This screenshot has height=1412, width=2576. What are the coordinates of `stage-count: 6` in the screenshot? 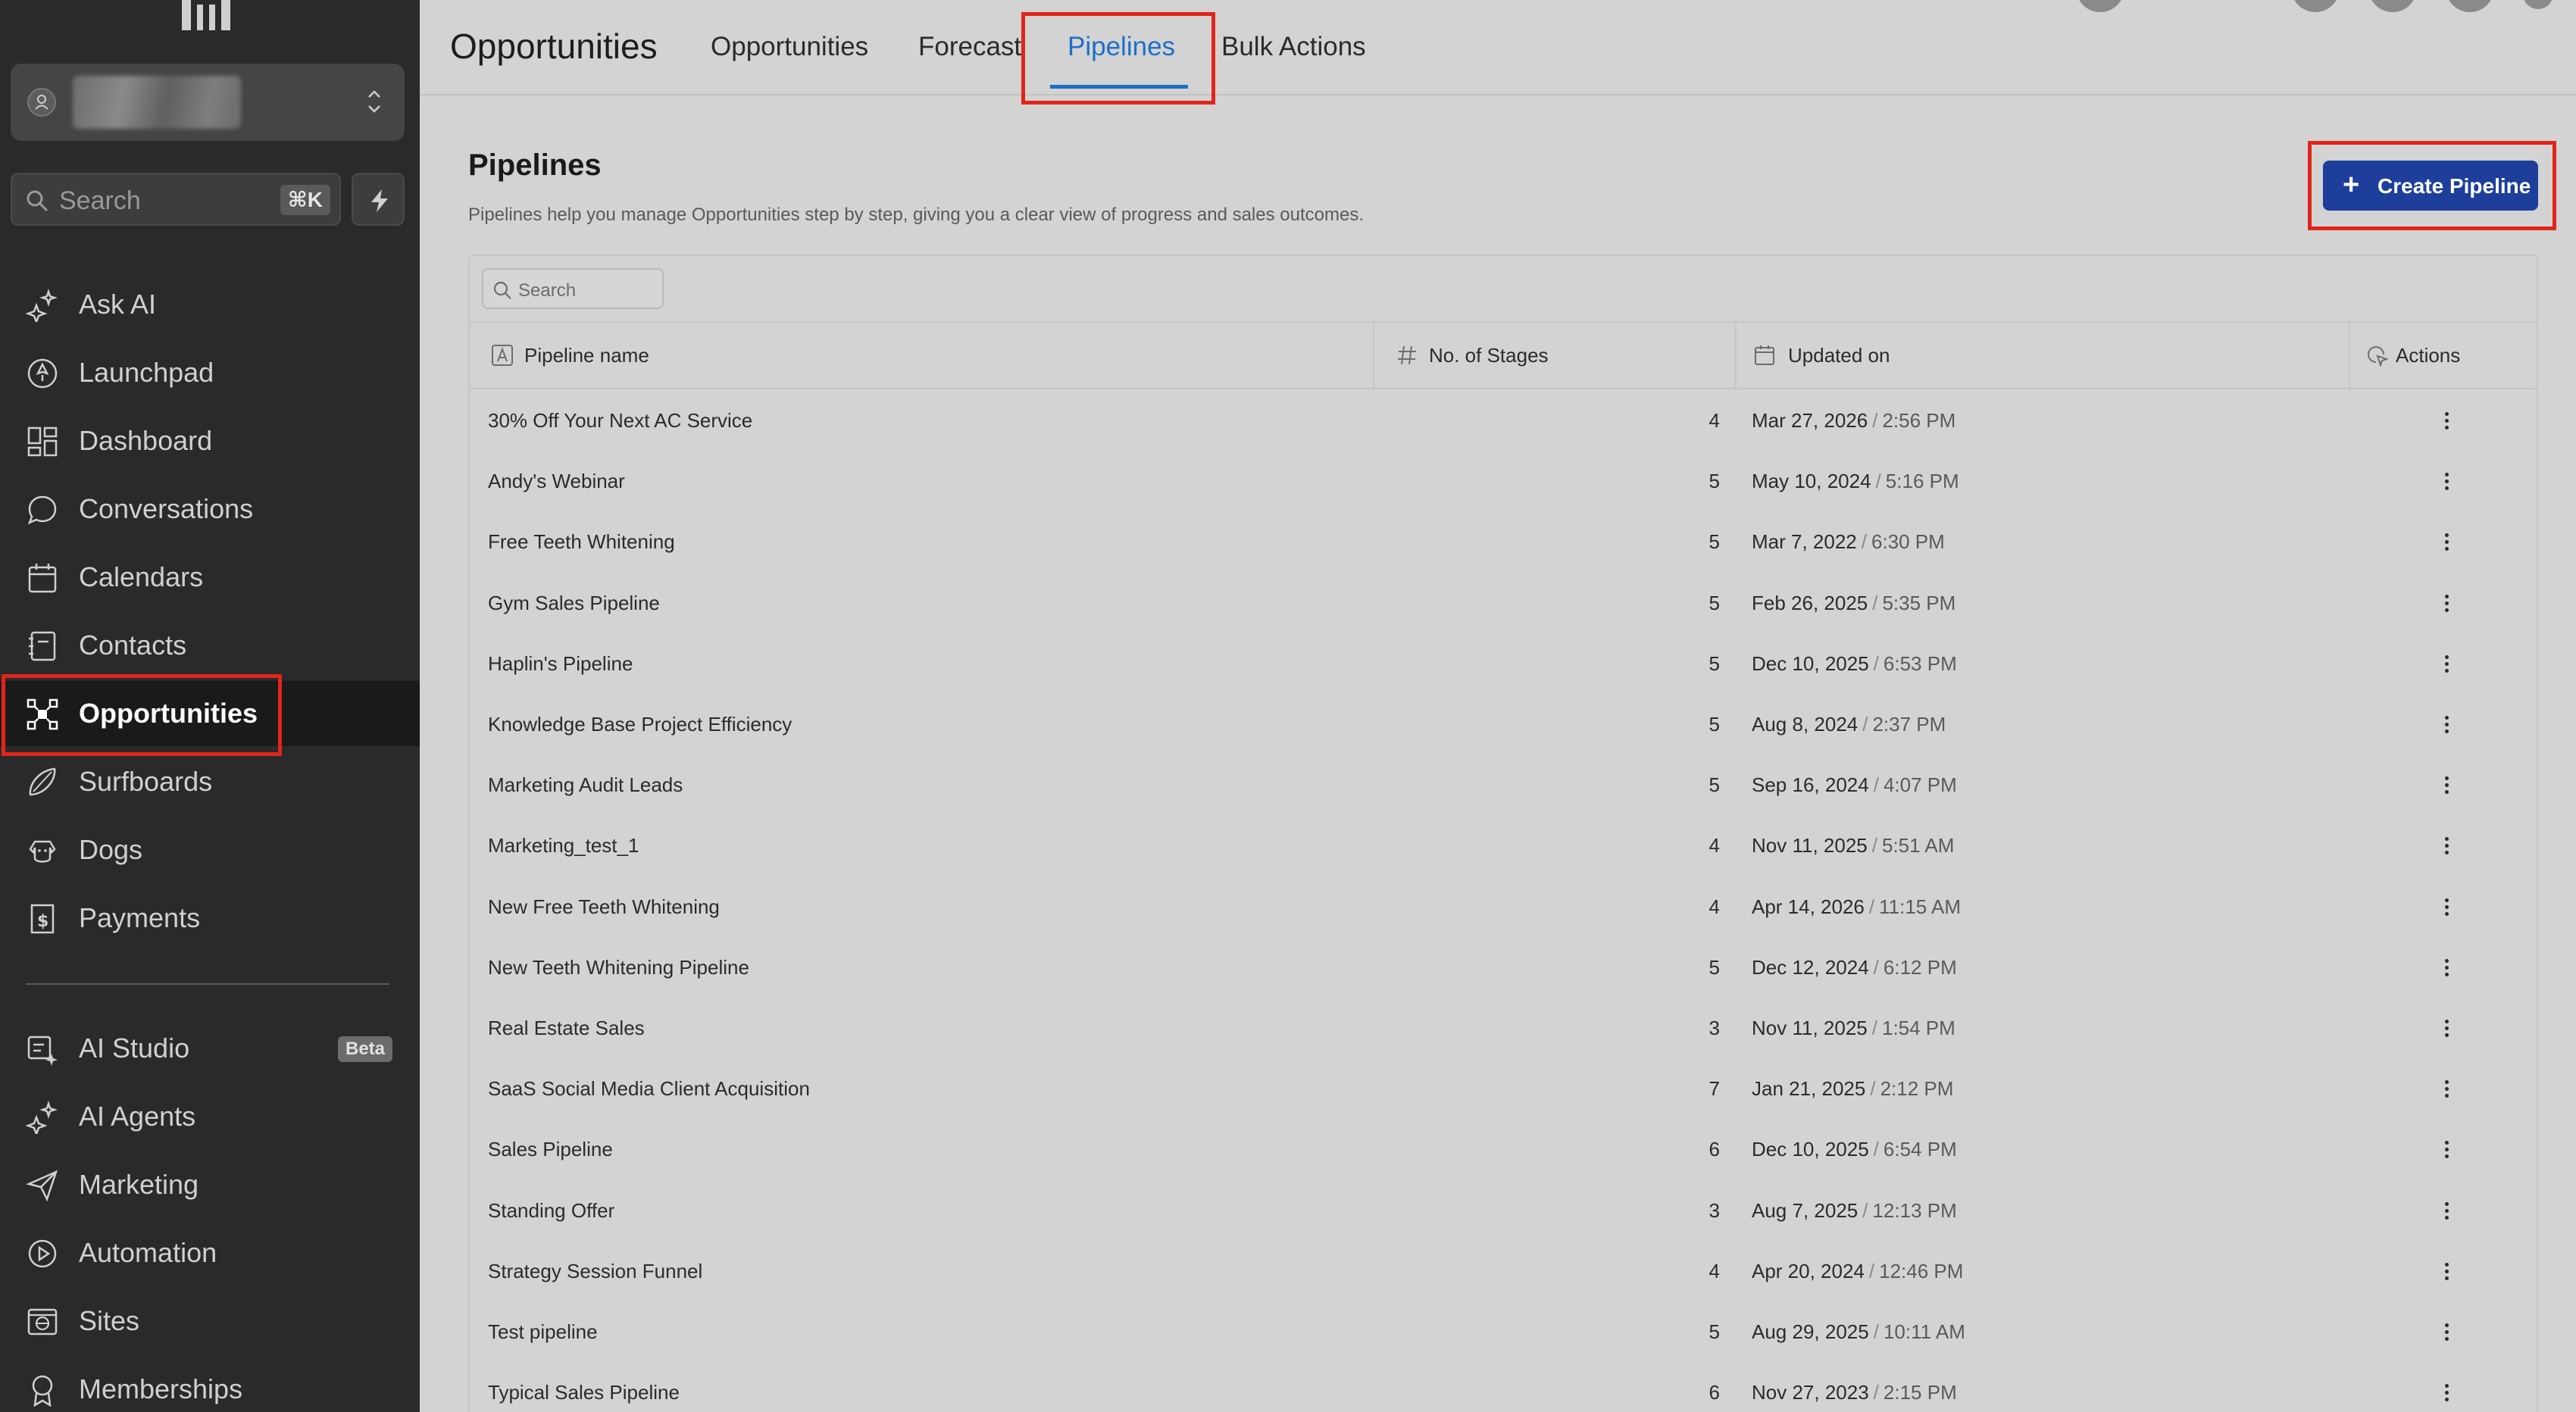 It's located at (1714, 1392).